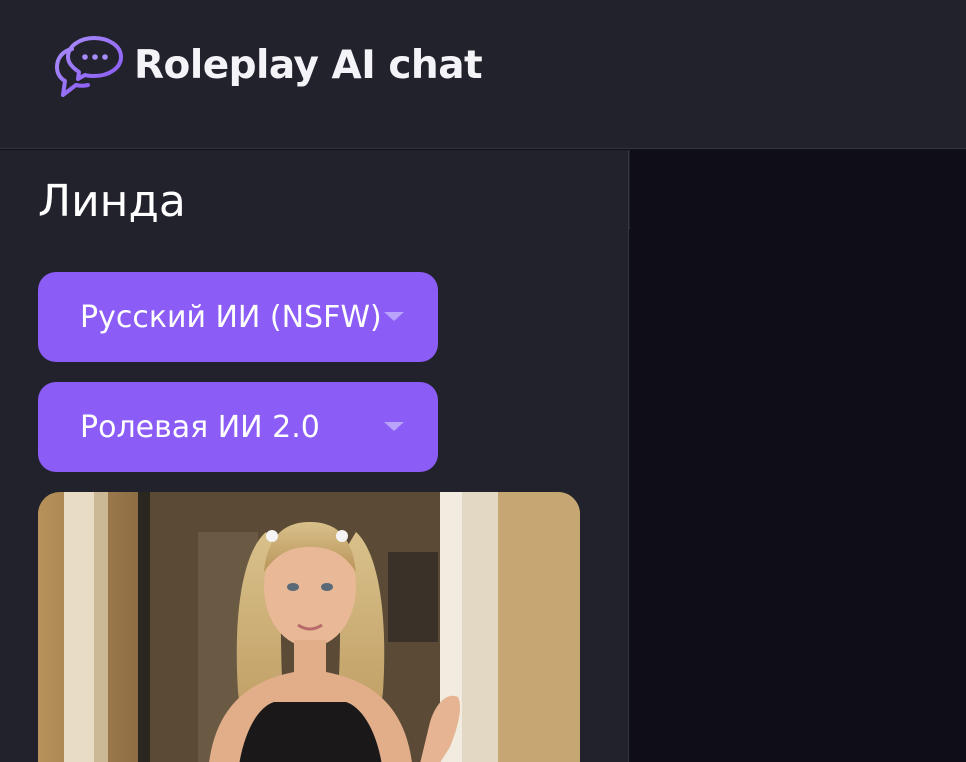  Describe the element at coordinates (308, 65) in the screenshot. I see `app-title: Roleplay AI chat` at that location.